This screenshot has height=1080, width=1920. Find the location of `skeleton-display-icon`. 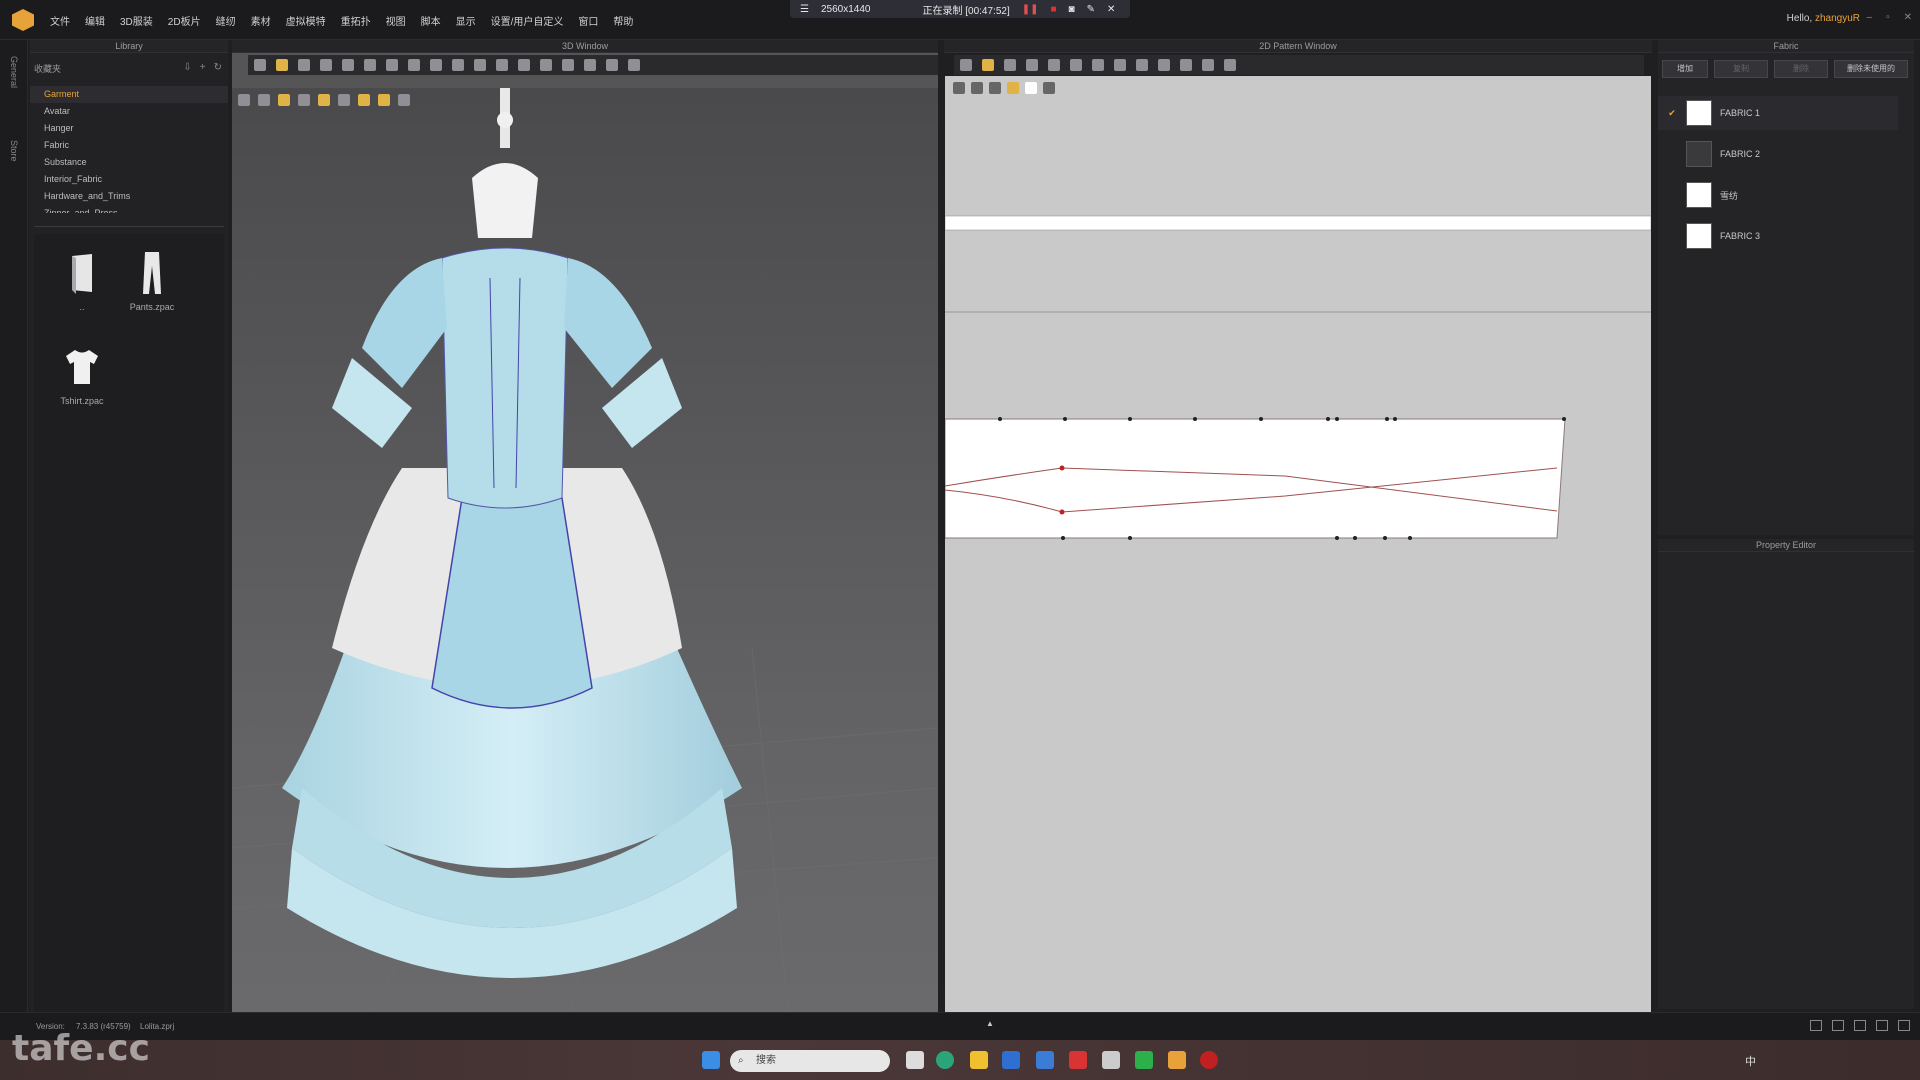

skeleton-display-icon is located at coordinates (304, 100).